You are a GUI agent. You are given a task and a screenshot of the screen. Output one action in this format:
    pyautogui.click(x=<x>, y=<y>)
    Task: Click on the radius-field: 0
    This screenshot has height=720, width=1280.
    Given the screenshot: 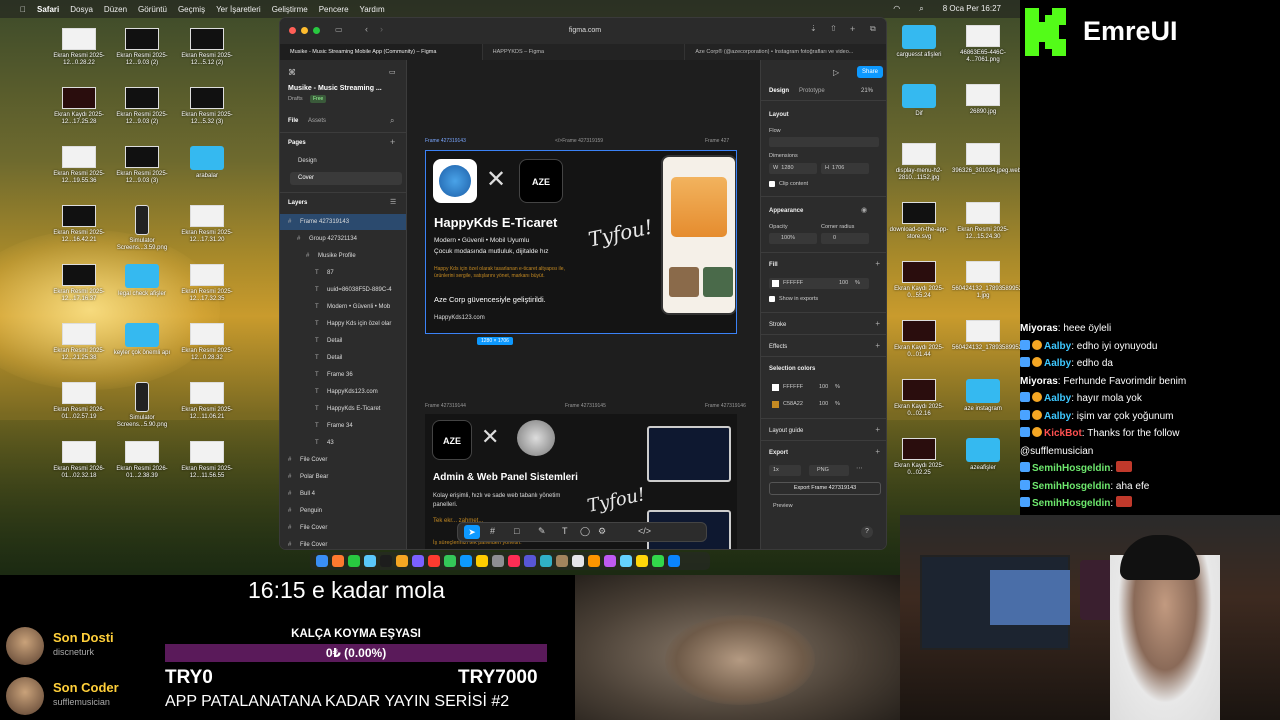 What is the action you would take?
    pyautogui.click(x=845, y=238)
    